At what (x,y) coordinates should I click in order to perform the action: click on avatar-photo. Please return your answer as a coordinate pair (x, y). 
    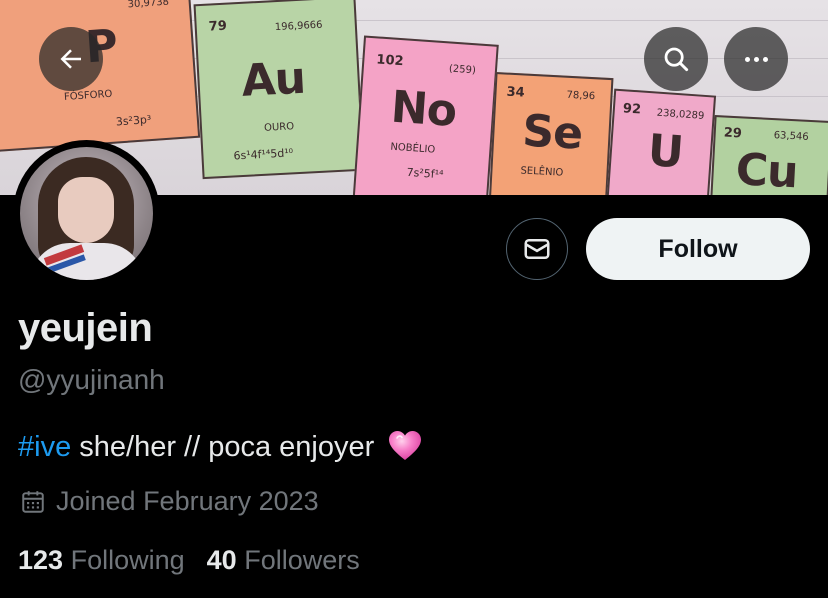
    Looking at the image, I should click on (86, 213).